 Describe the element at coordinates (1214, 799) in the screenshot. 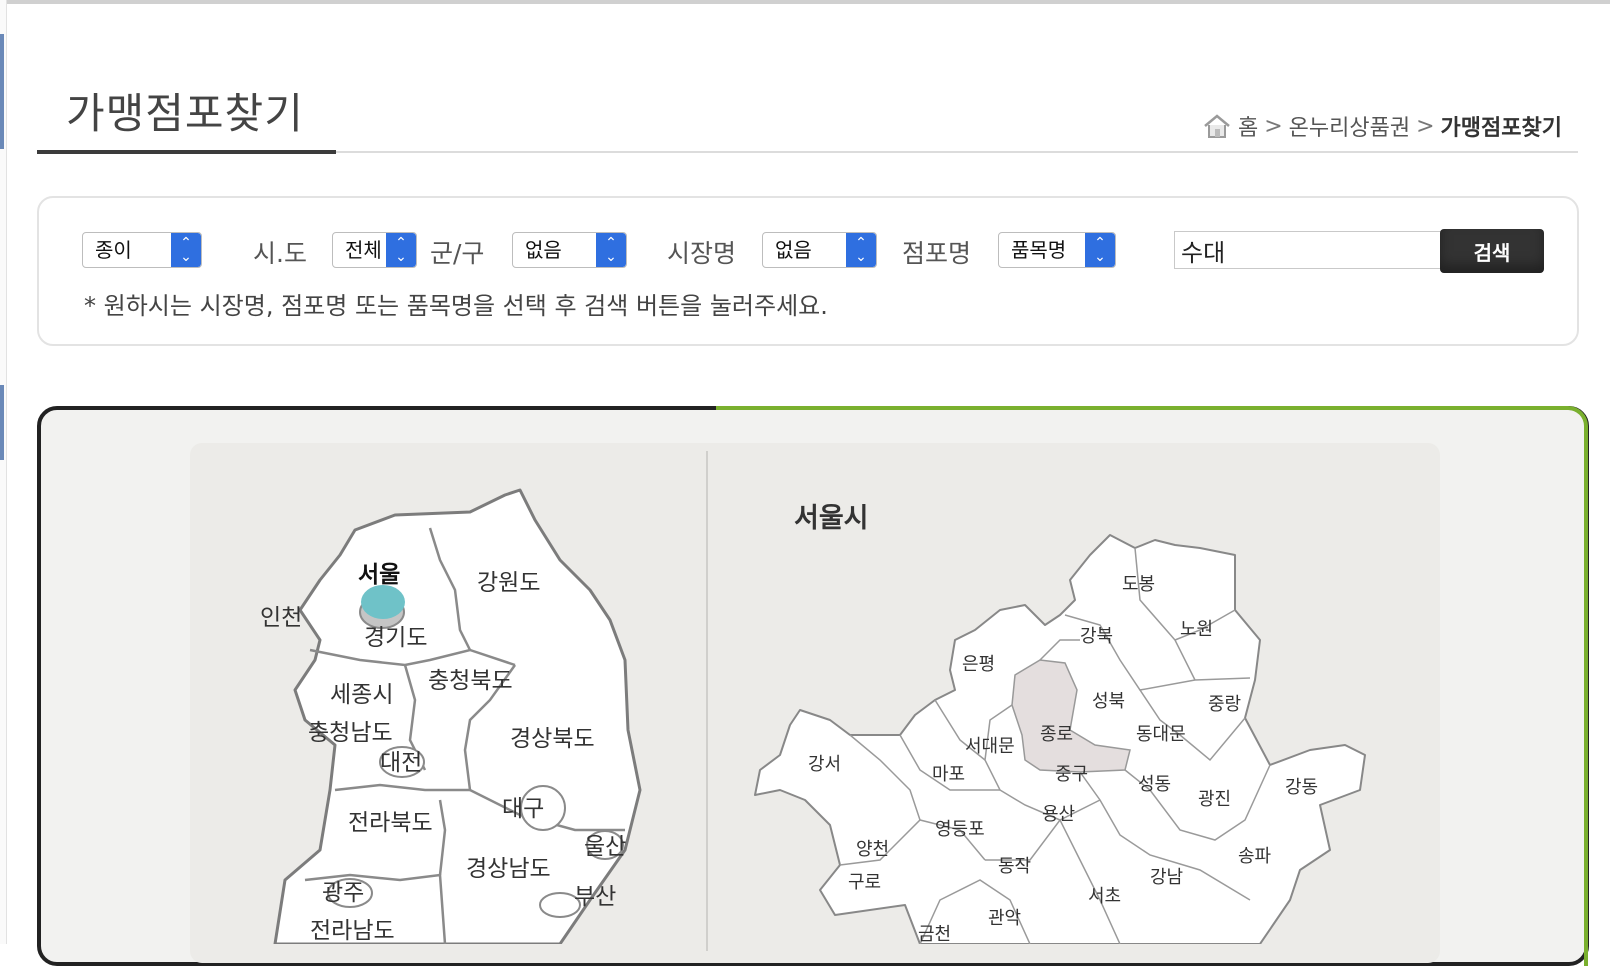

I see `seoul-district-label: 광진` at that location.